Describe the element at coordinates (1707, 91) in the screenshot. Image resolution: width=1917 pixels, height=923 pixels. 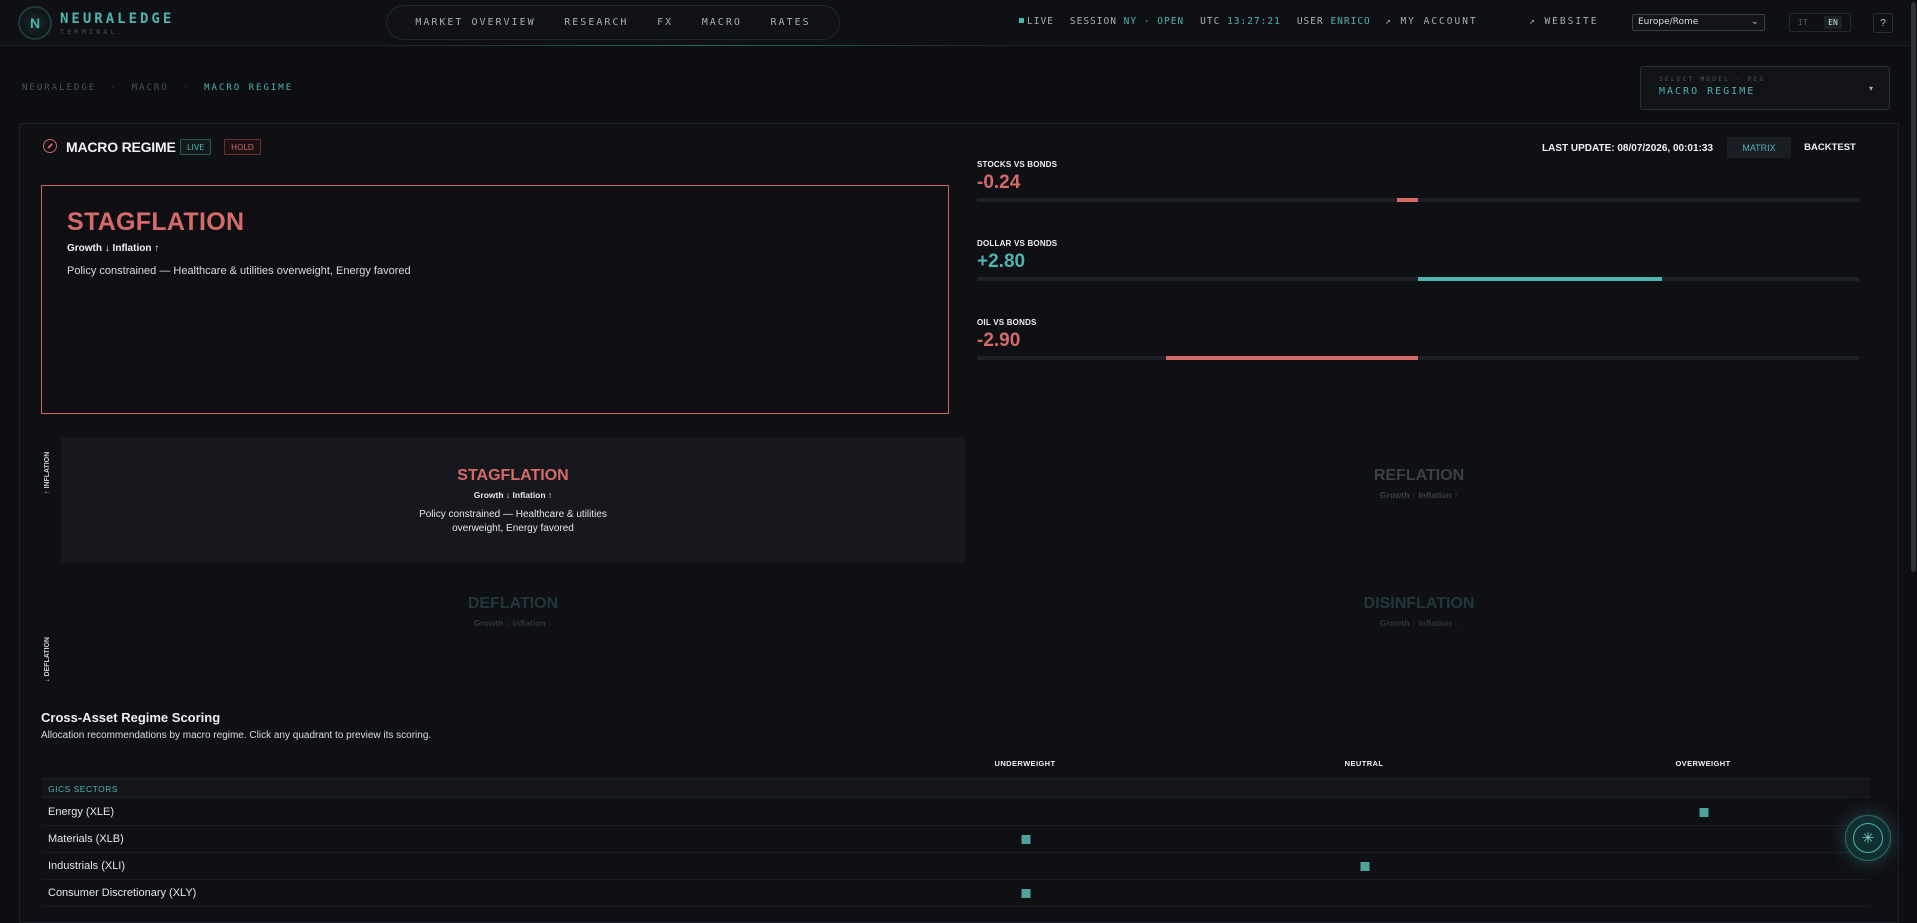
I see `model-select-value: MACRO REGIME` at that location.